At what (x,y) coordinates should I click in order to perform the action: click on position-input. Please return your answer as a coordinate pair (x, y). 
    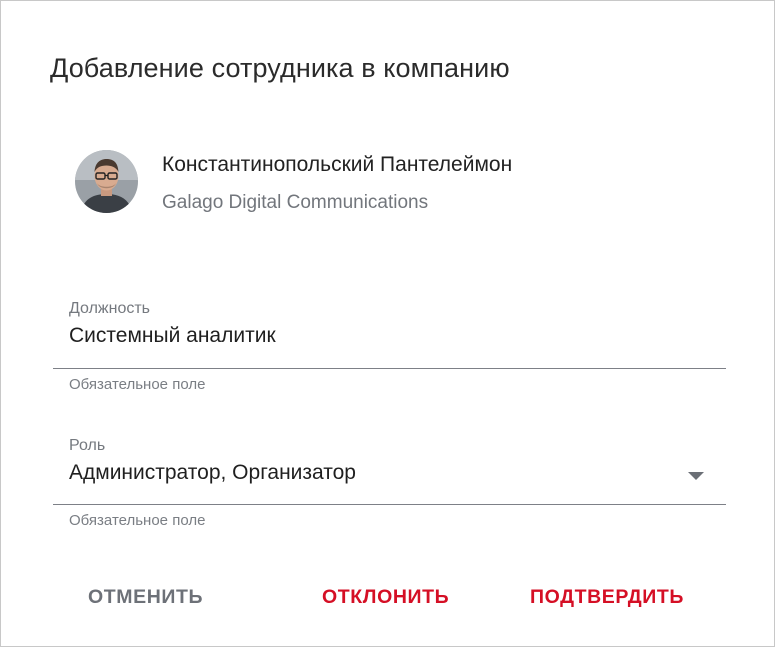
    Looking at the image, I should click on (389, 336).